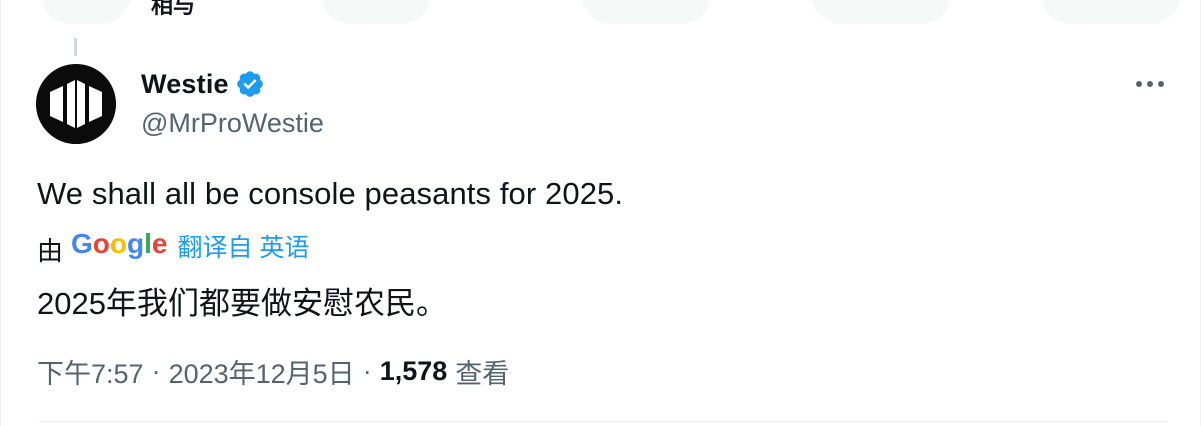 The image size is (1201, 426). I want to click on tweet-time: 下午7:57, so click(90, 371).